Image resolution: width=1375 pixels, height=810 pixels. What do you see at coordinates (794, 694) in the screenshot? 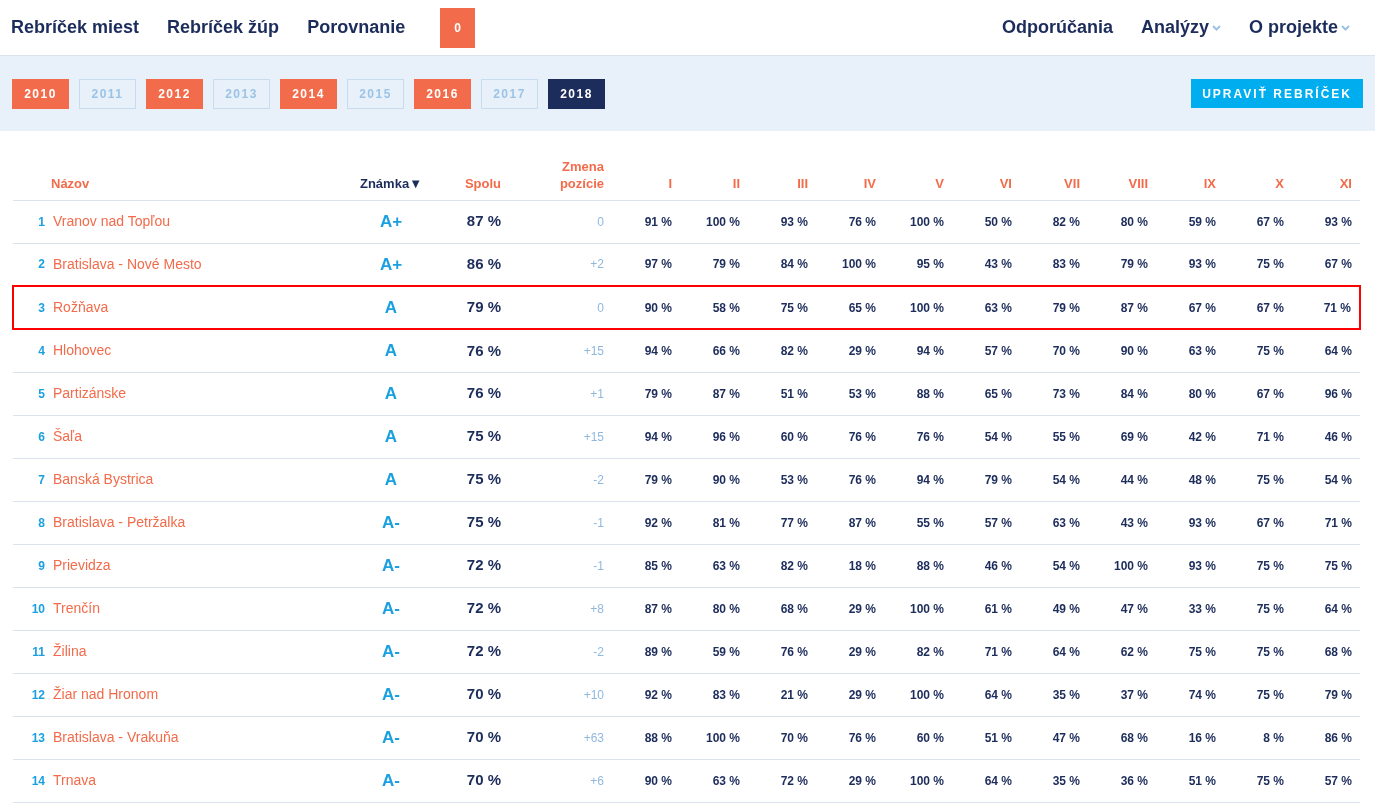
I see `table-cell: 21 %` at bounding box center [794, 694].